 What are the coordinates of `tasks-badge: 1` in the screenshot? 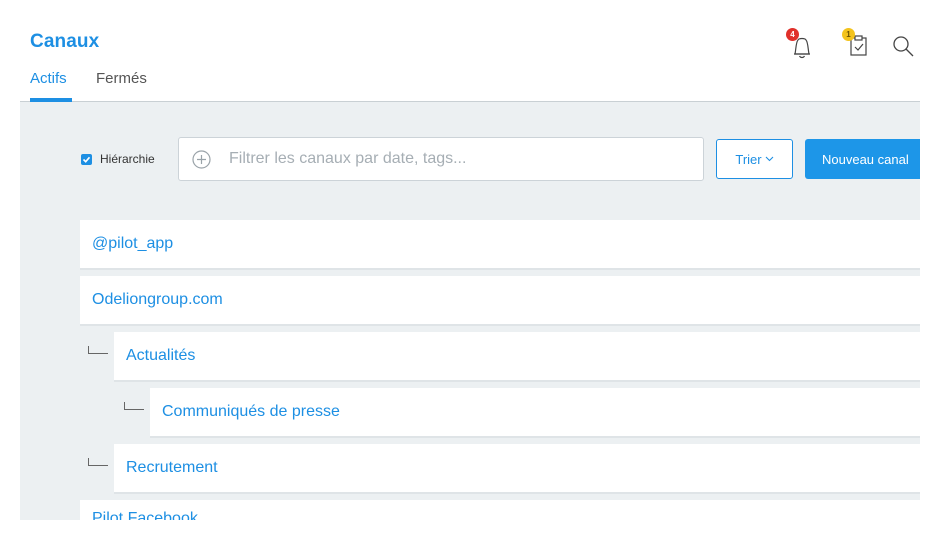 It's located at (848, 34).